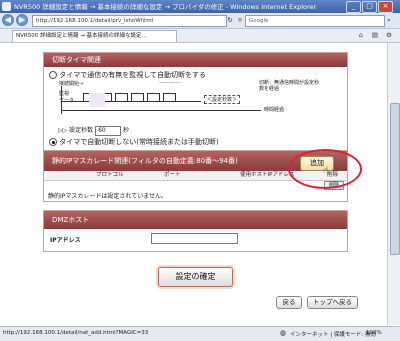 The width and height of the screenshot is (400, 341). What do you see at coordinates (53, 75) in the screenshot?
I see `monitor-radio` at bounding box center [53, 75].